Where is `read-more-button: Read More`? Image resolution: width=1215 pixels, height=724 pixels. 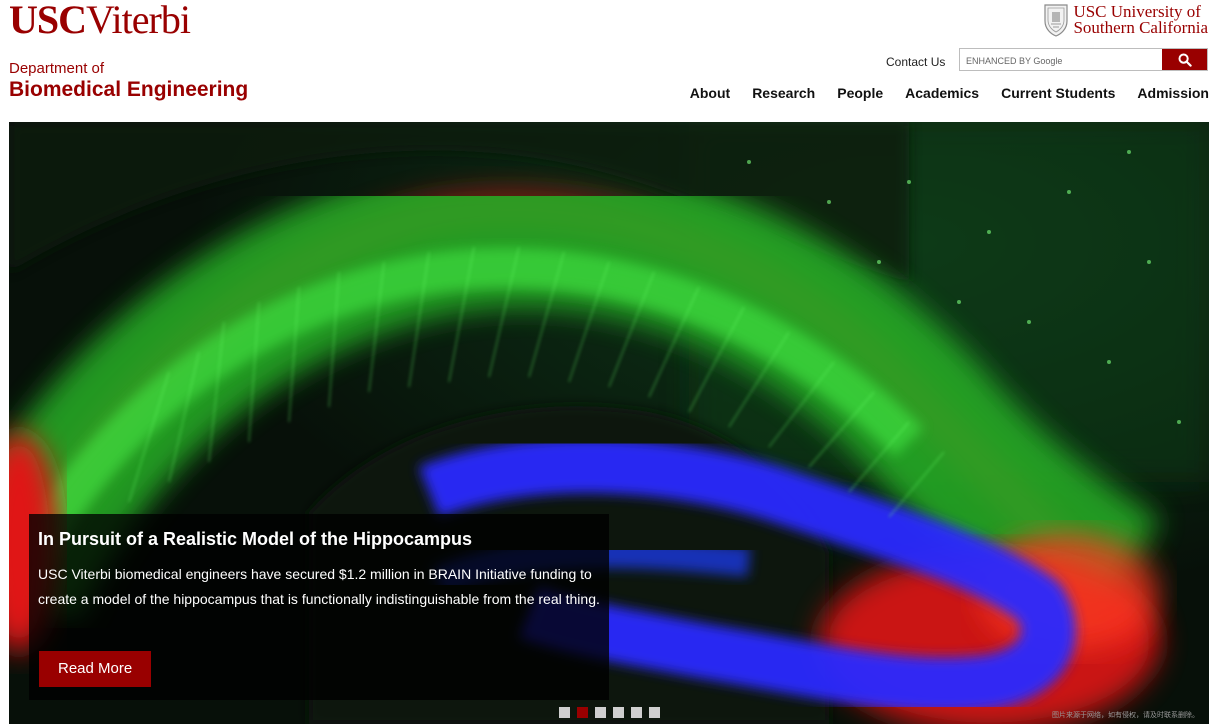 read-more-button: Read More is located at coordinates (95, 669).